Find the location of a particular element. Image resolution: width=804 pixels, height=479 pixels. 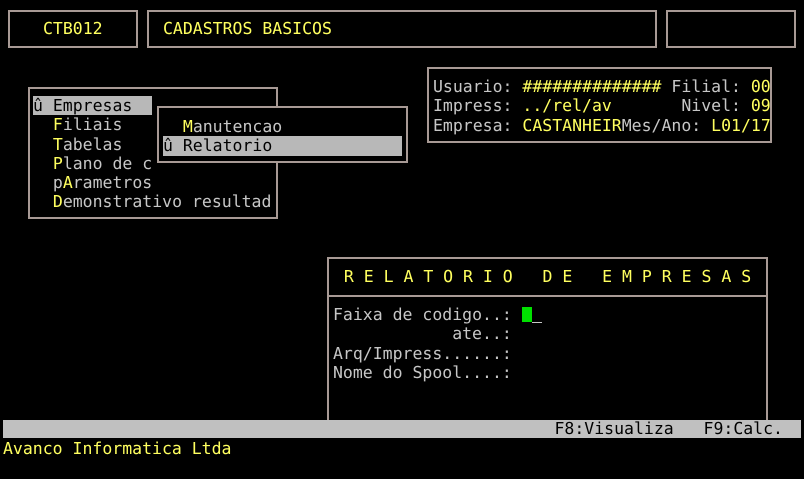

screen-title: CADASTROS BASICOS is located at coordinates (402, 29).